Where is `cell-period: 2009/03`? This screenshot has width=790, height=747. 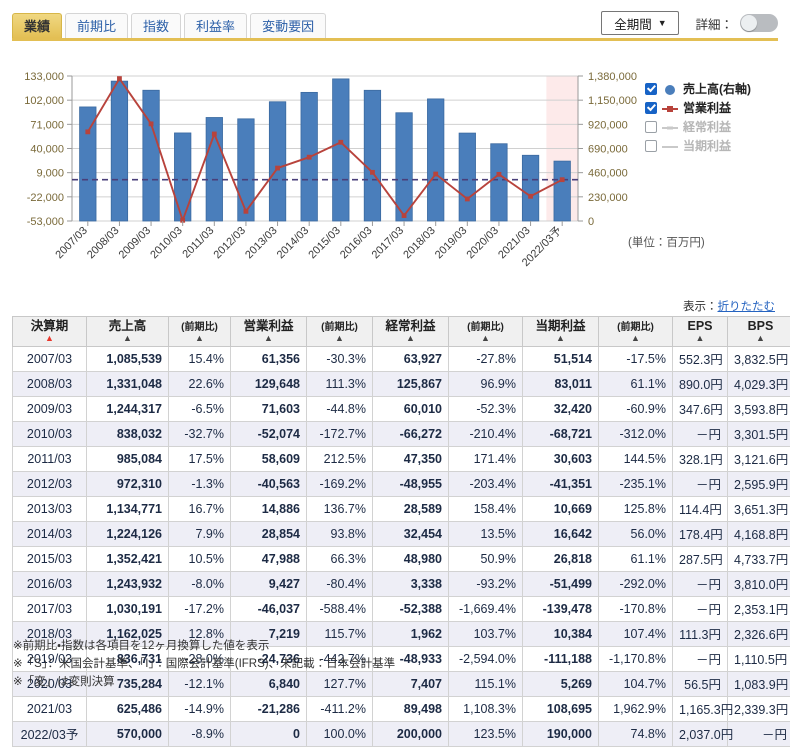
cell-period: 2009/03 is located at coordinates (50, 409).